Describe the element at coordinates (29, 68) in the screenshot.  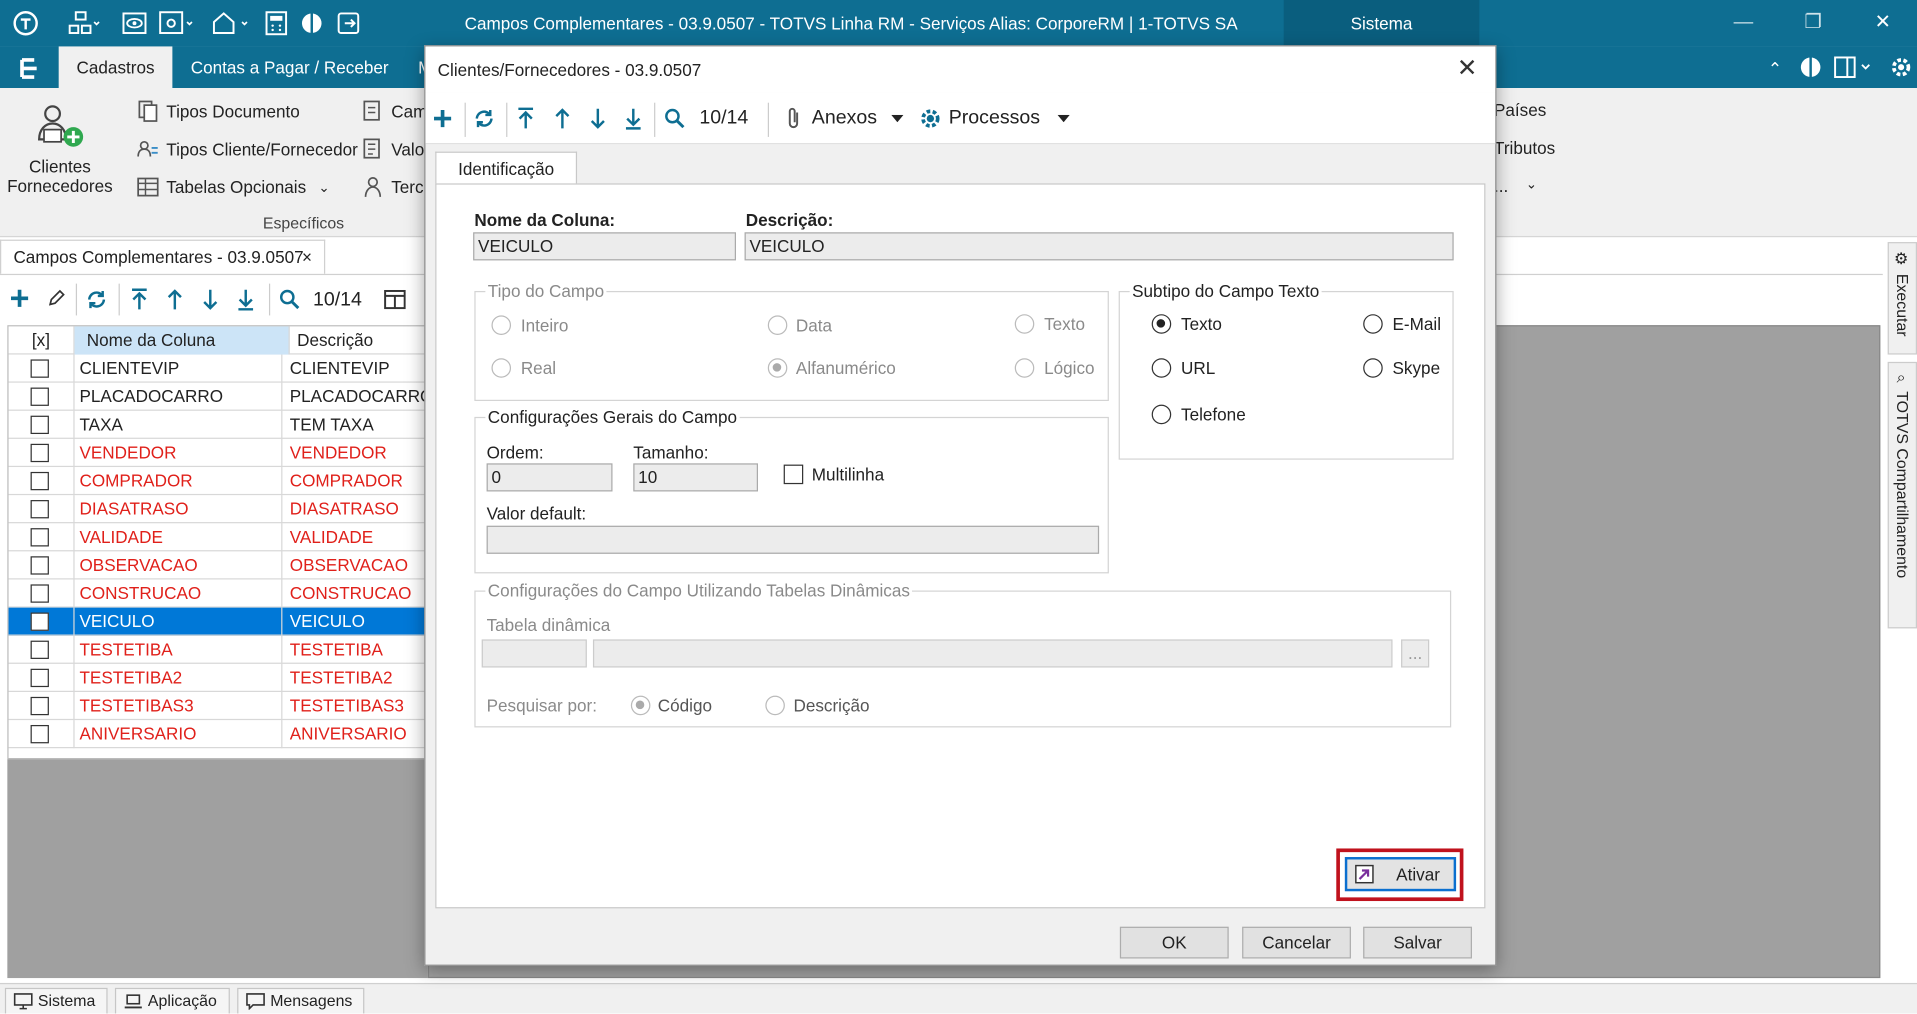
I see `app-menu-icon` at that location.